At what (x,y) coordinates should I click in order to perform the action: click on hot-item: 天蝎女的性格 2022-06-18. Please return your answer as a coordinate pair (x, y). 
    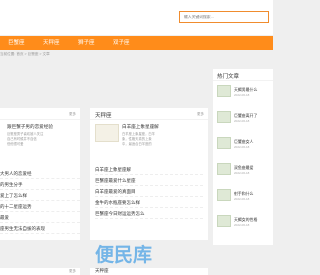
    Looking at the image, I should click on (245, 224).